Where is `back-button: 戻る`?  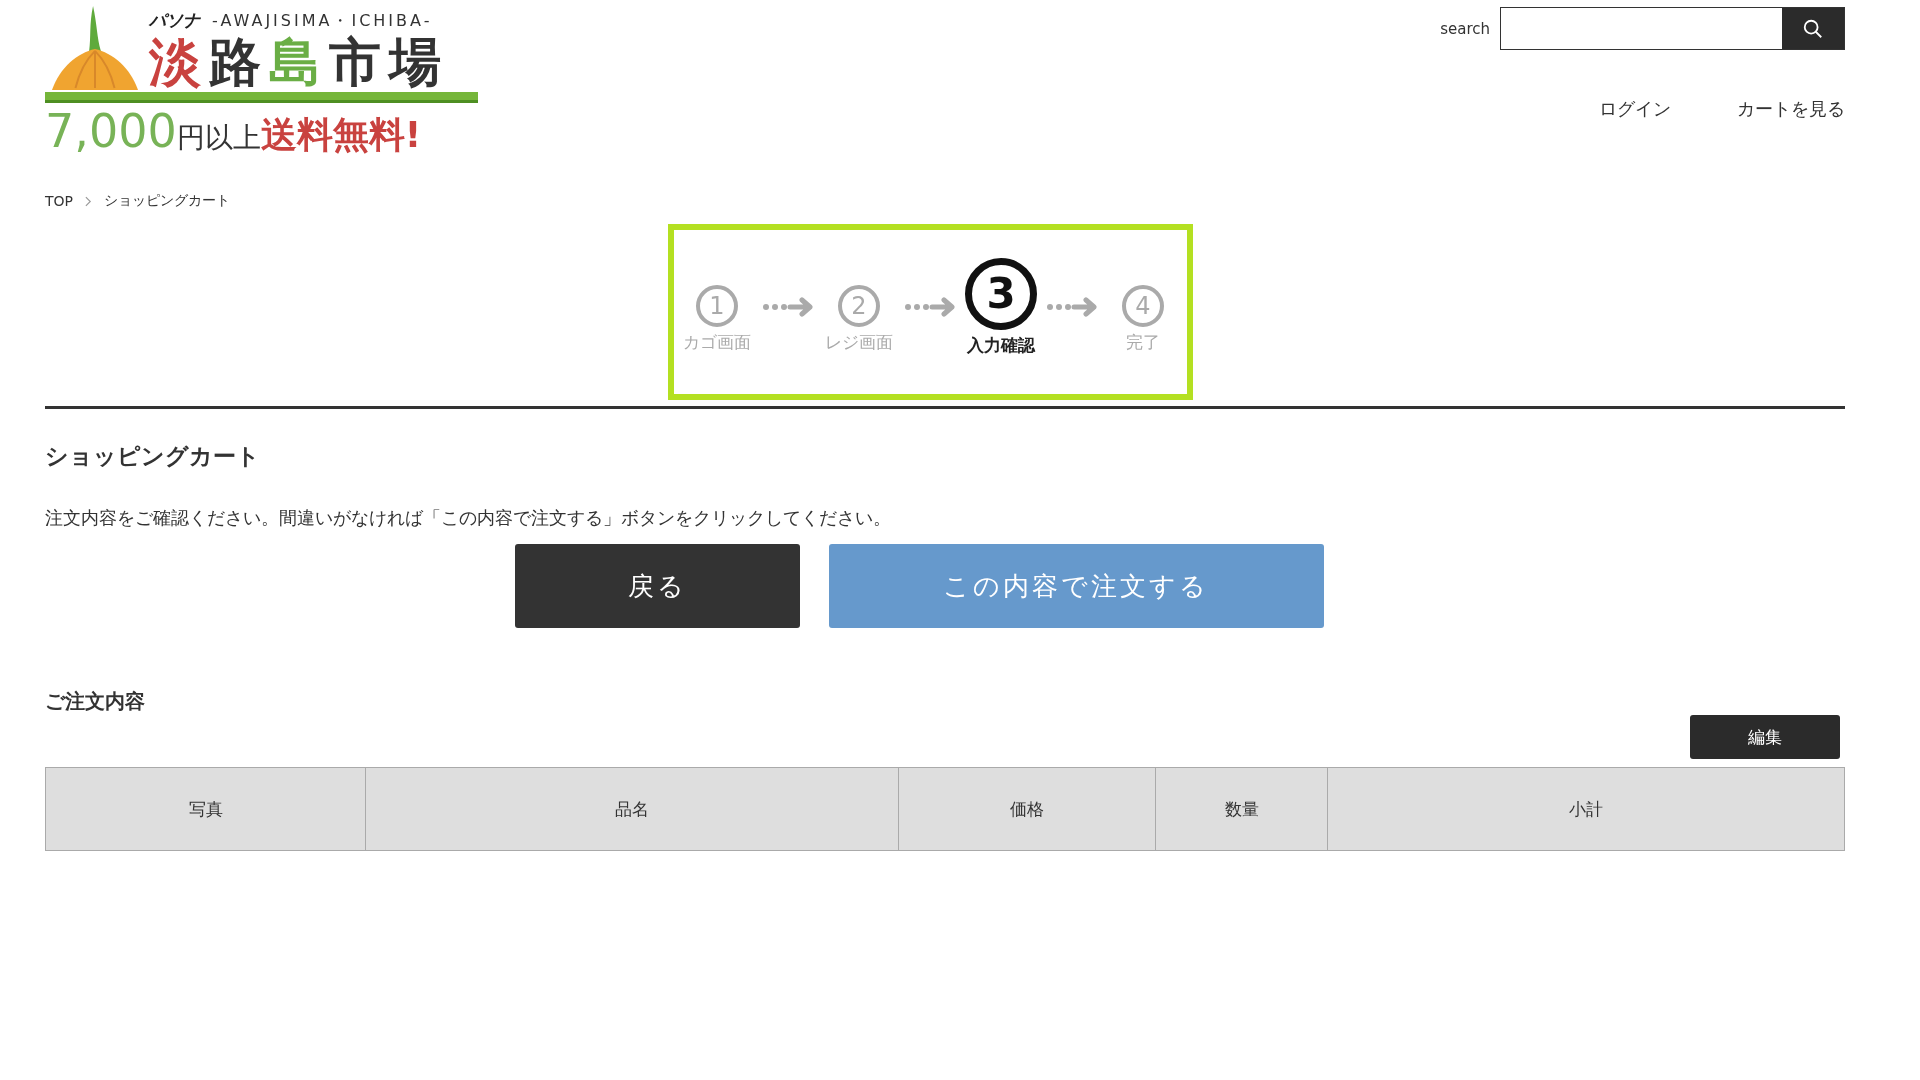
back-button: 戻る is located at coordinates (657, 586).